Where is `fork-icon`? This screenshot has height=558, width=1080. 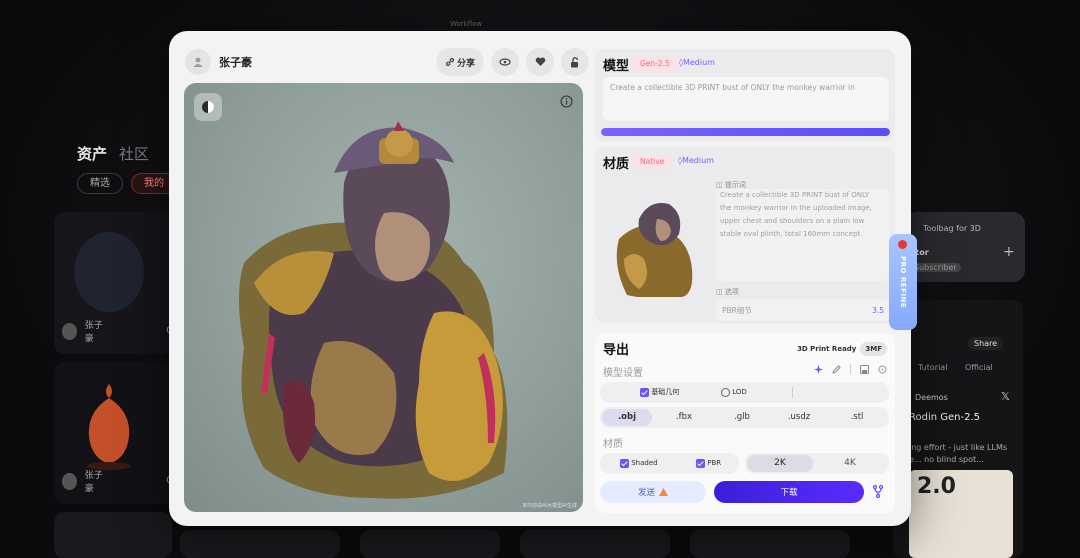
fork-icon is located at coordinates (878, 491).